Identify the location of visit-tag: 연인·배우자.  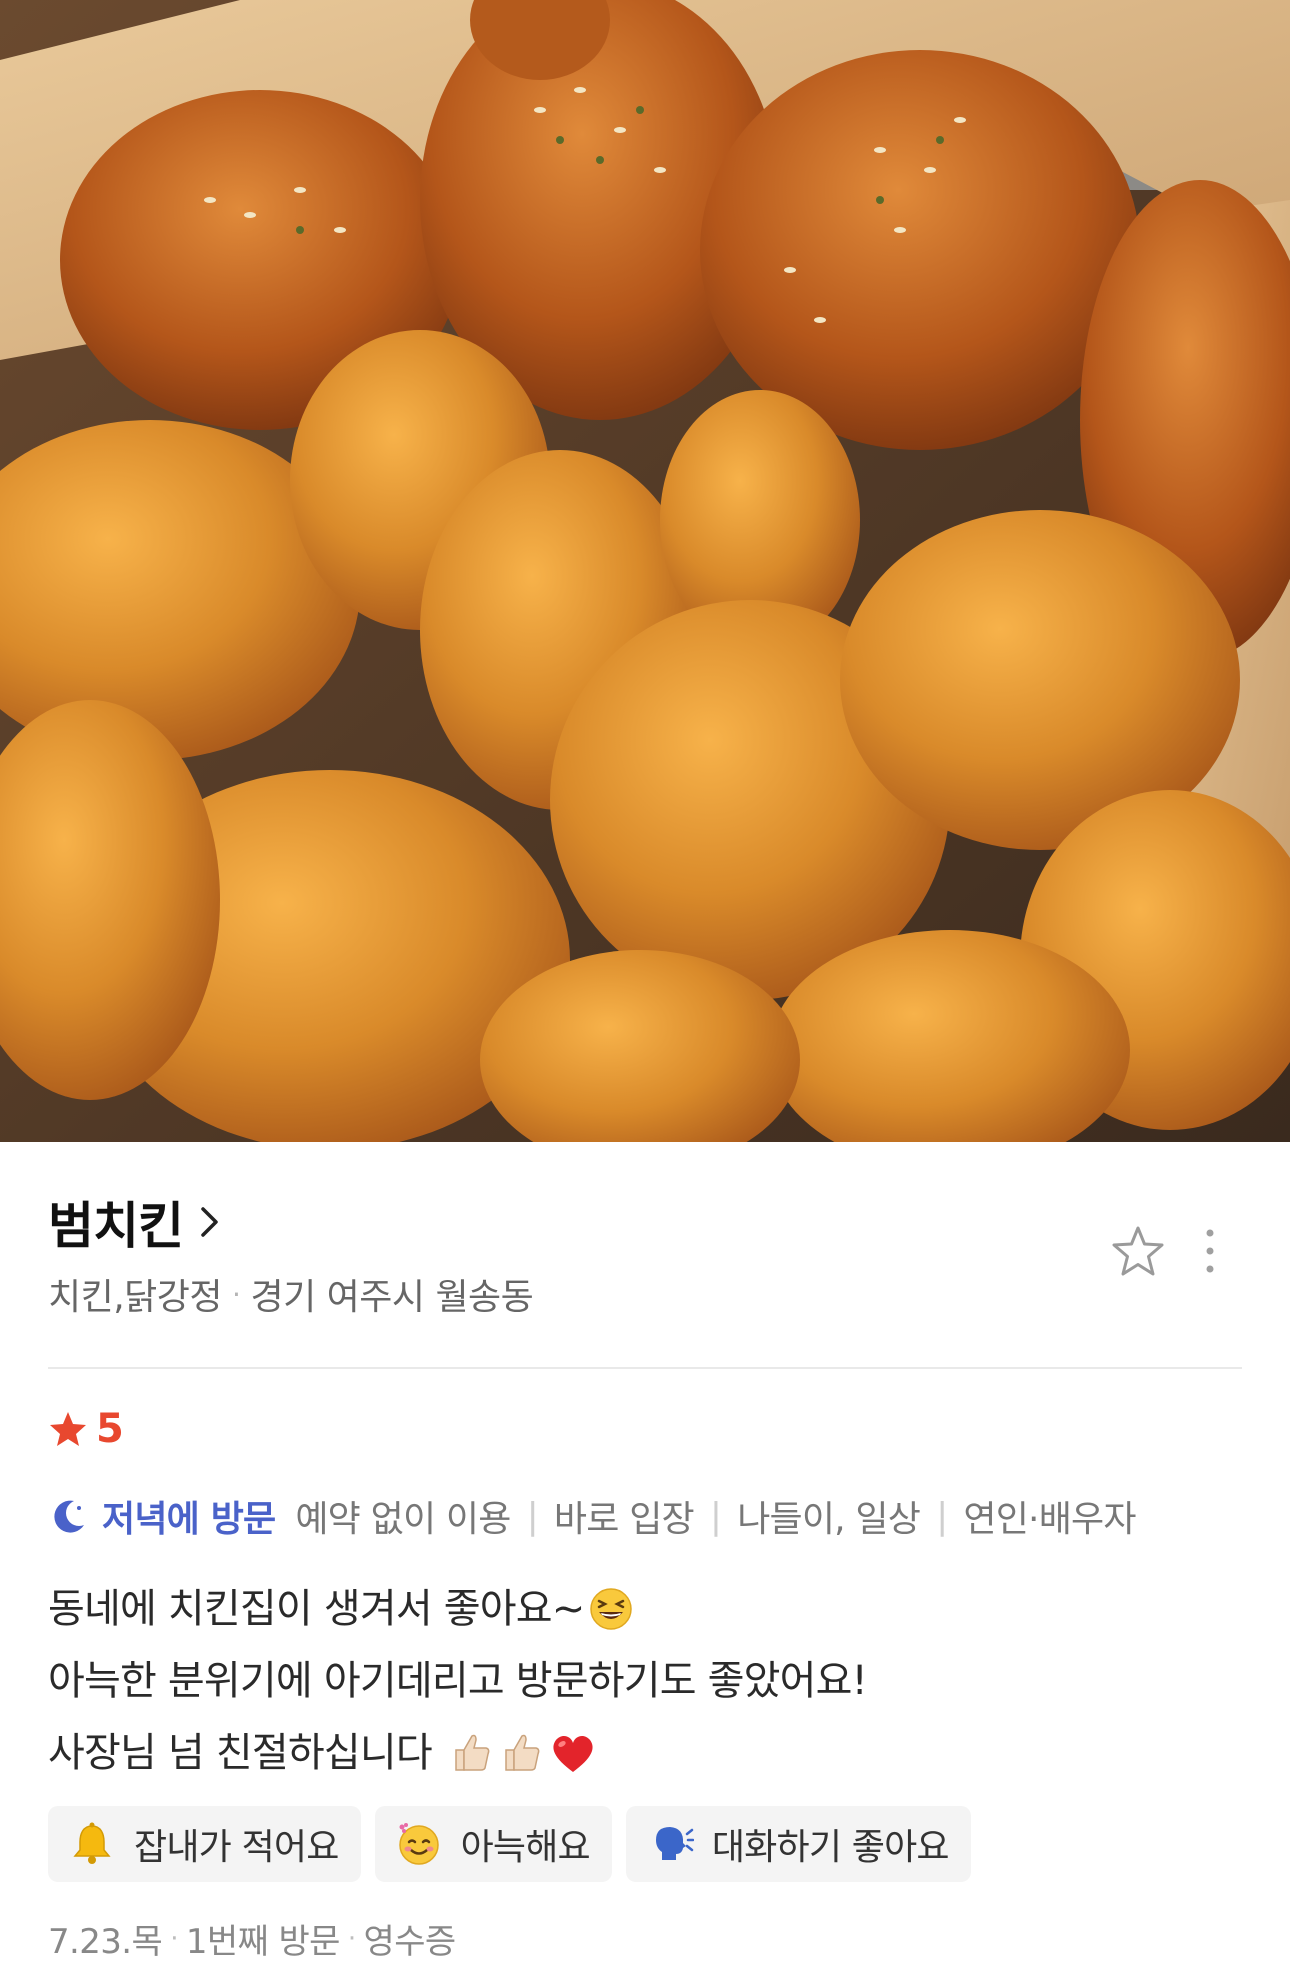
(1049, 1519).